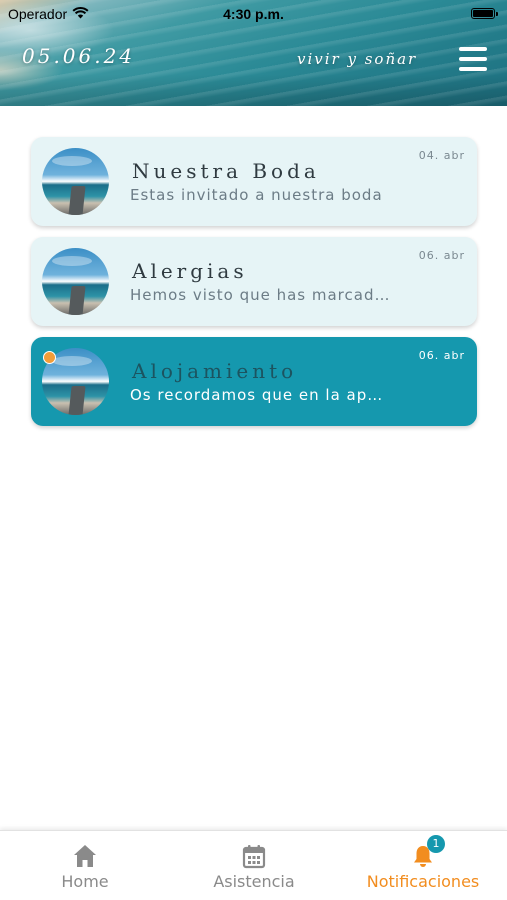  Describe the element at coordinates (423, 881) in the screenshot. I see `tab-notificaciones-label: Notificaciones` at that location.